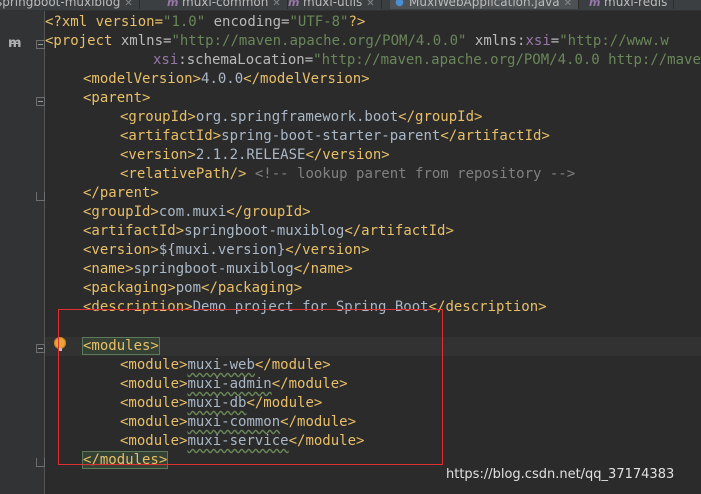  What do you see at coordinates (117, 98) in the screenshot?
I see `code-line-5: <parent>` at bounding box center [117, 98].